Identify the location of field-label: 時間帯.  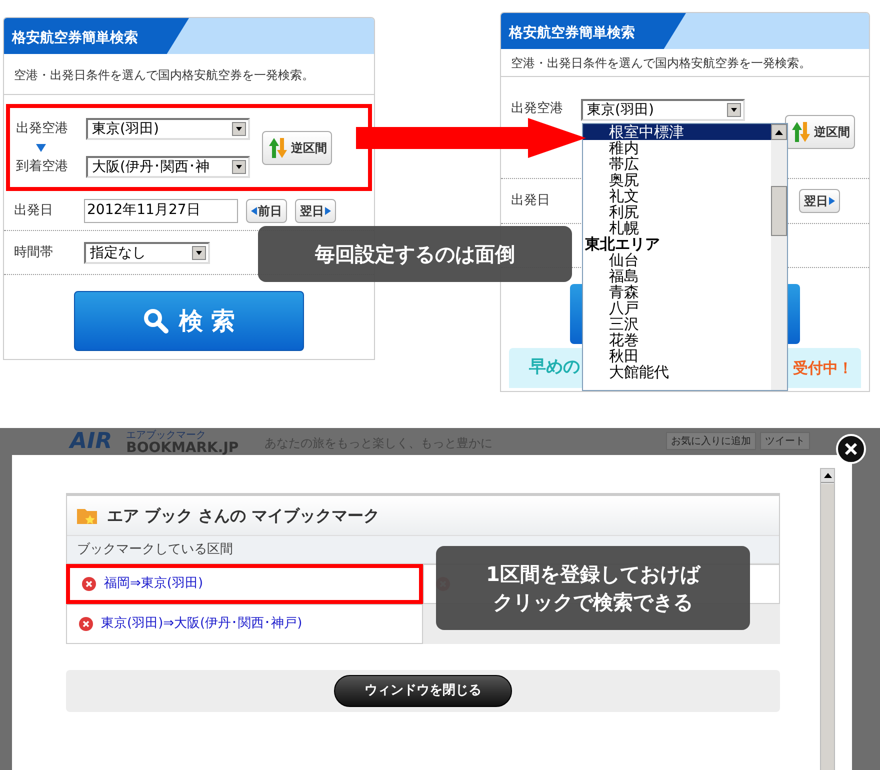
(34, 253).